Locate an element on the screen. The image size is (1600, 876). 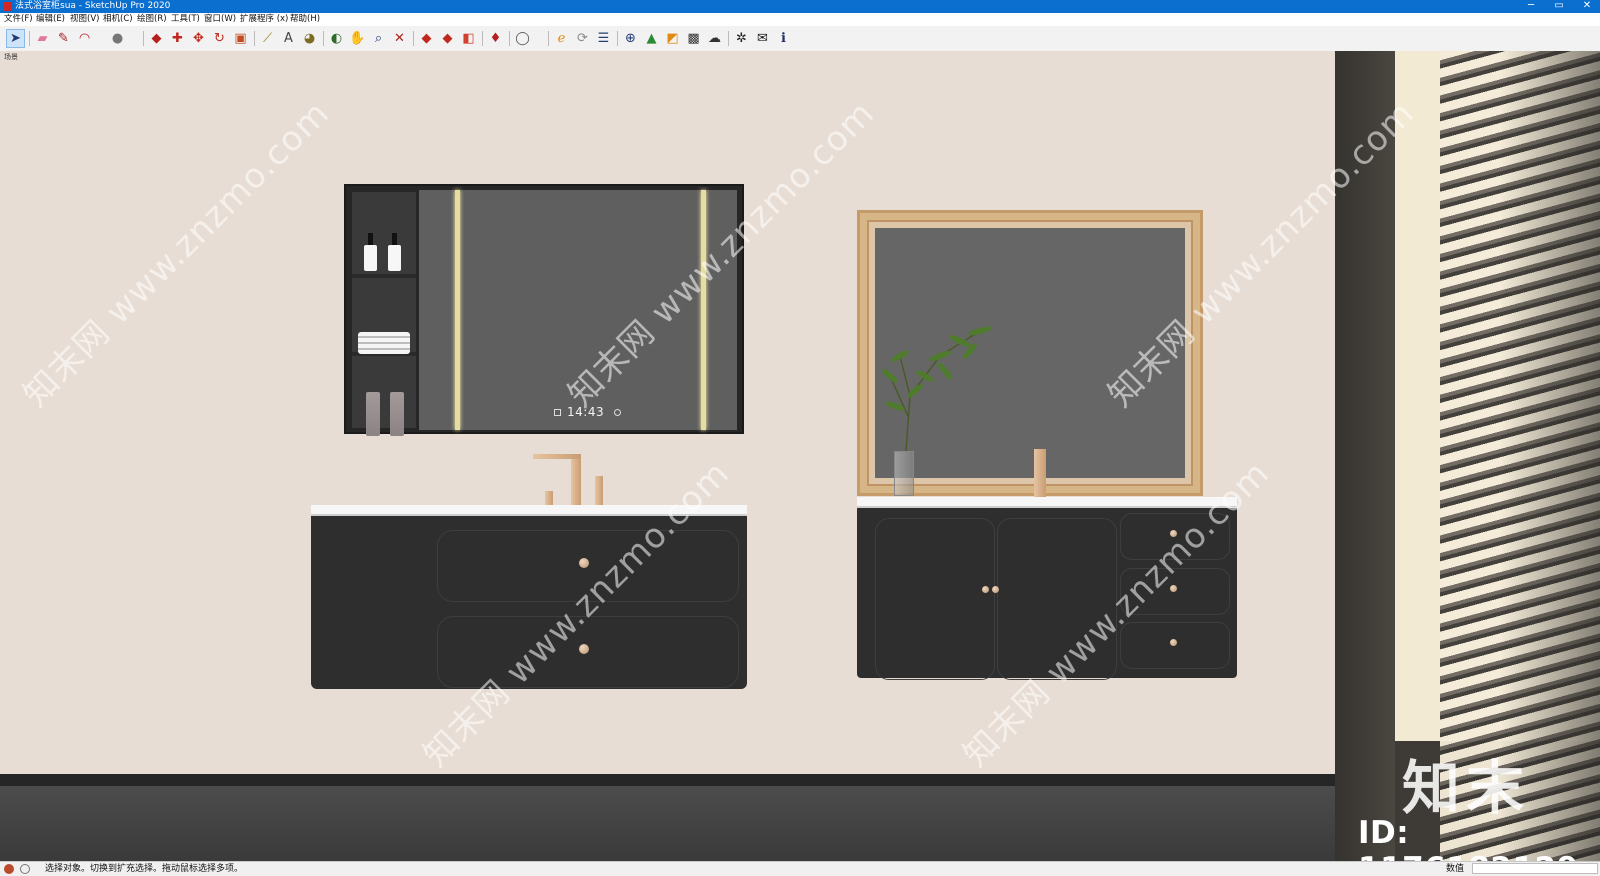
select-arrow-icon: ➤ is located at coordinates (15, 38).